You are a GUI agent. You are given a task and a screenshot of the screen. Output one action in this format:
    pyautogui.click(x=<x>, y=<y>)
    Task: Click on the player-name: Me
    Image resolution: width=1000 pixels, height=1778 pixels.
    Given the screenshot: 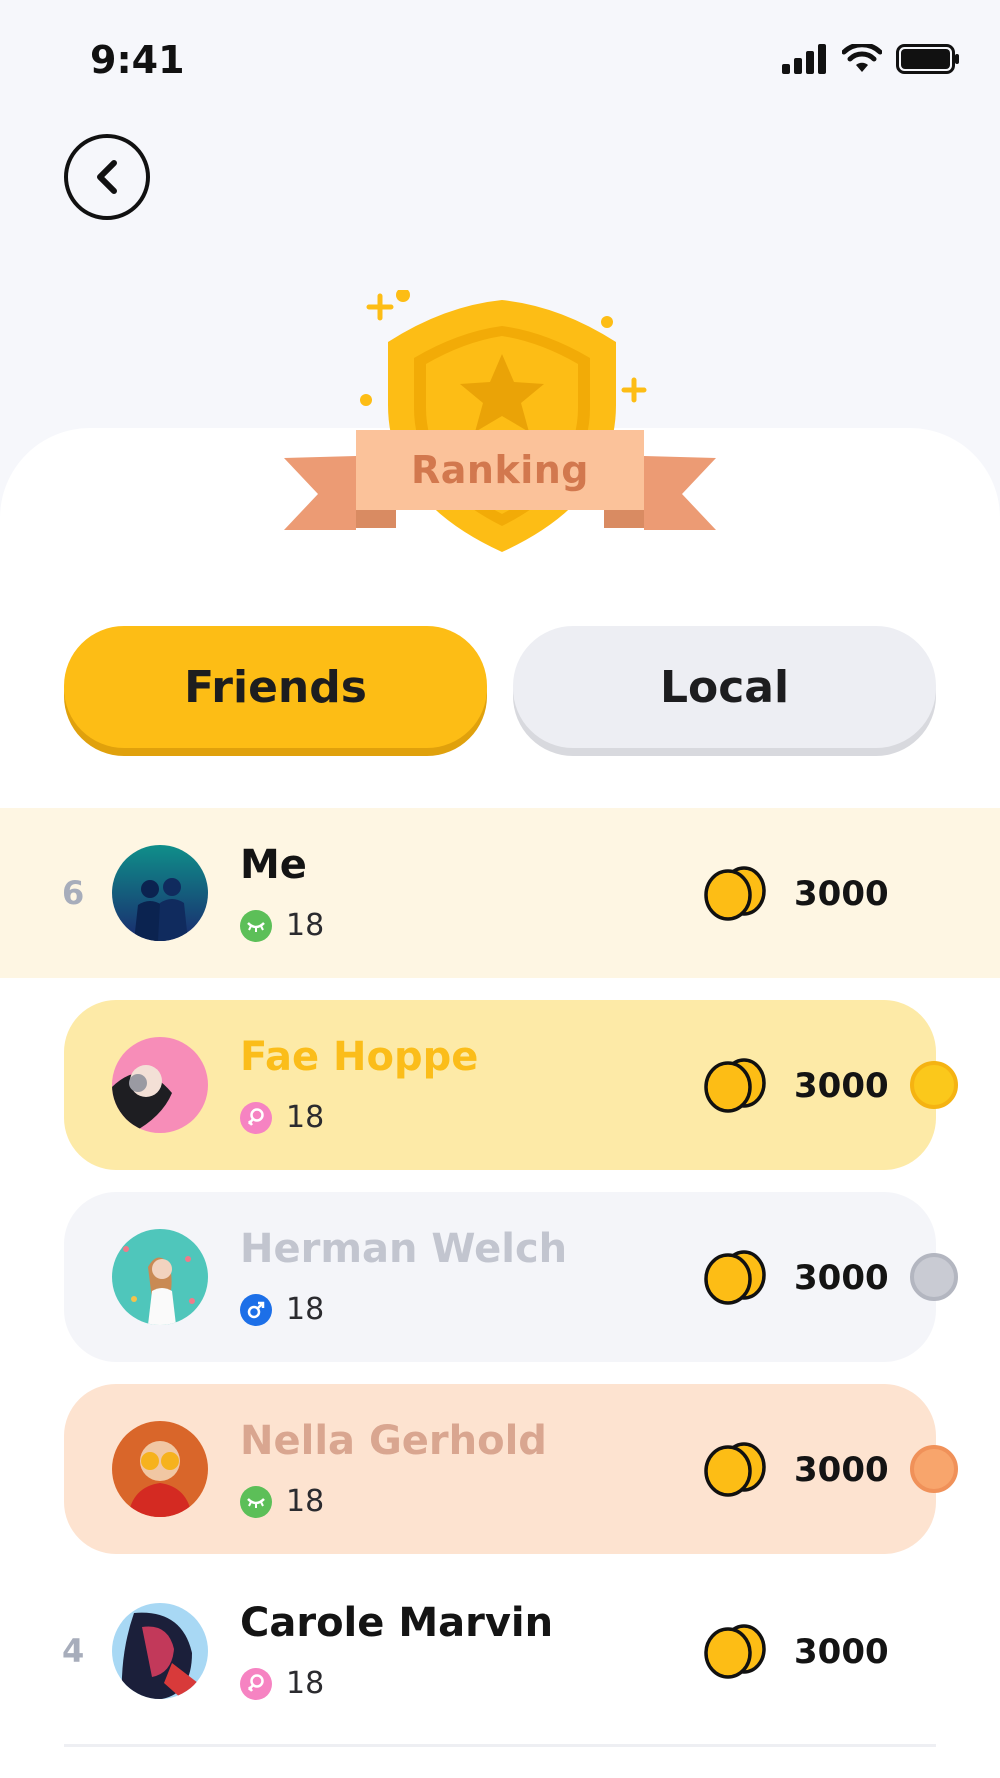 What is the action you would take?
    pyautogui.click(x=273, y=865)
    